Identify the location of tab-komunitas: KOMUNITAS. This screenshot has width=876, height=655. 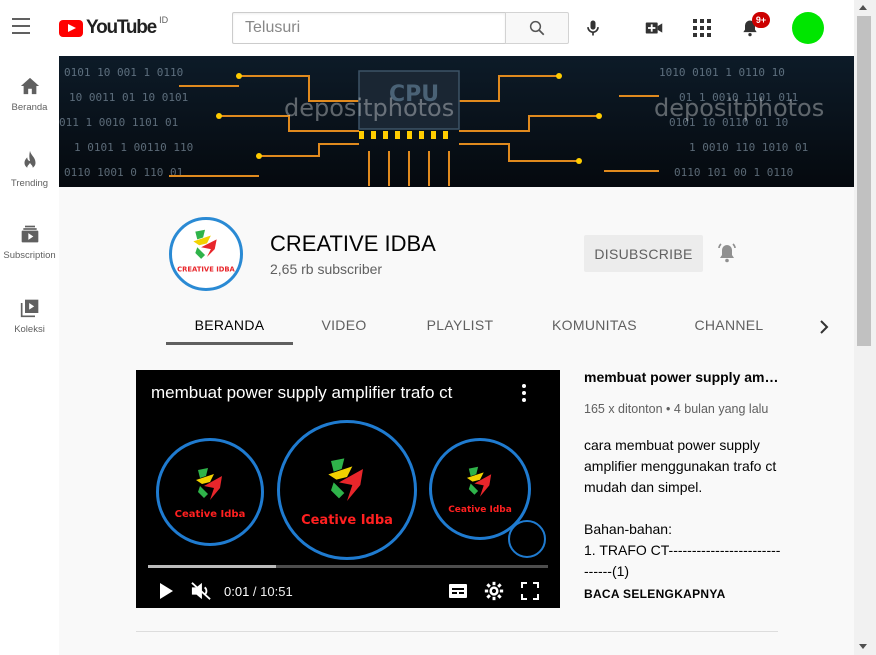
(594, 325).